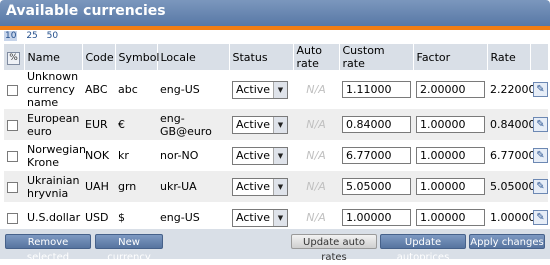 Image resolution: width=550 pixels, height=265 pixels. I want to click on header-status: Status, so click(261, 57).